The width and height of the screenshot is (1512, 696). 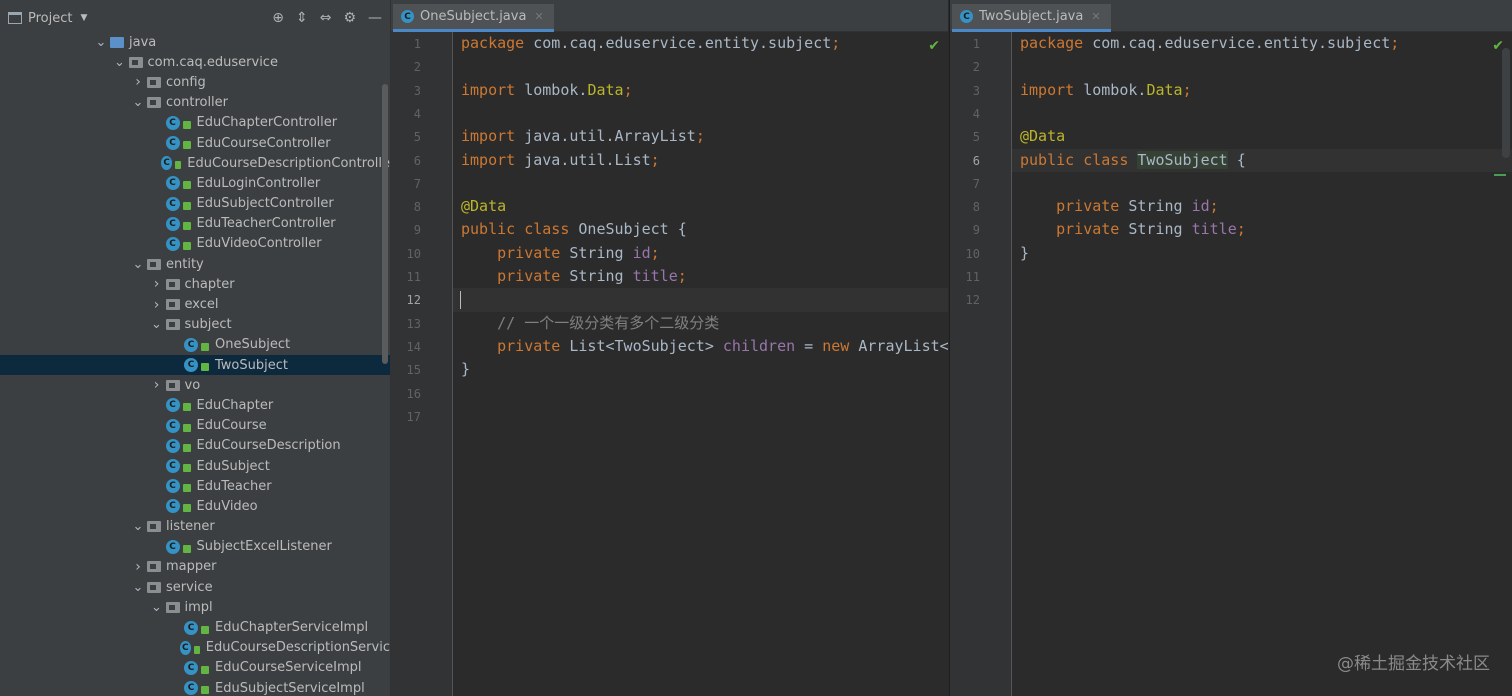 What do you see at coordinates (195, 547) in the screenshot?
I see `tree-item-class: C SubjectExcelListener` at bounding box center [195, 547].